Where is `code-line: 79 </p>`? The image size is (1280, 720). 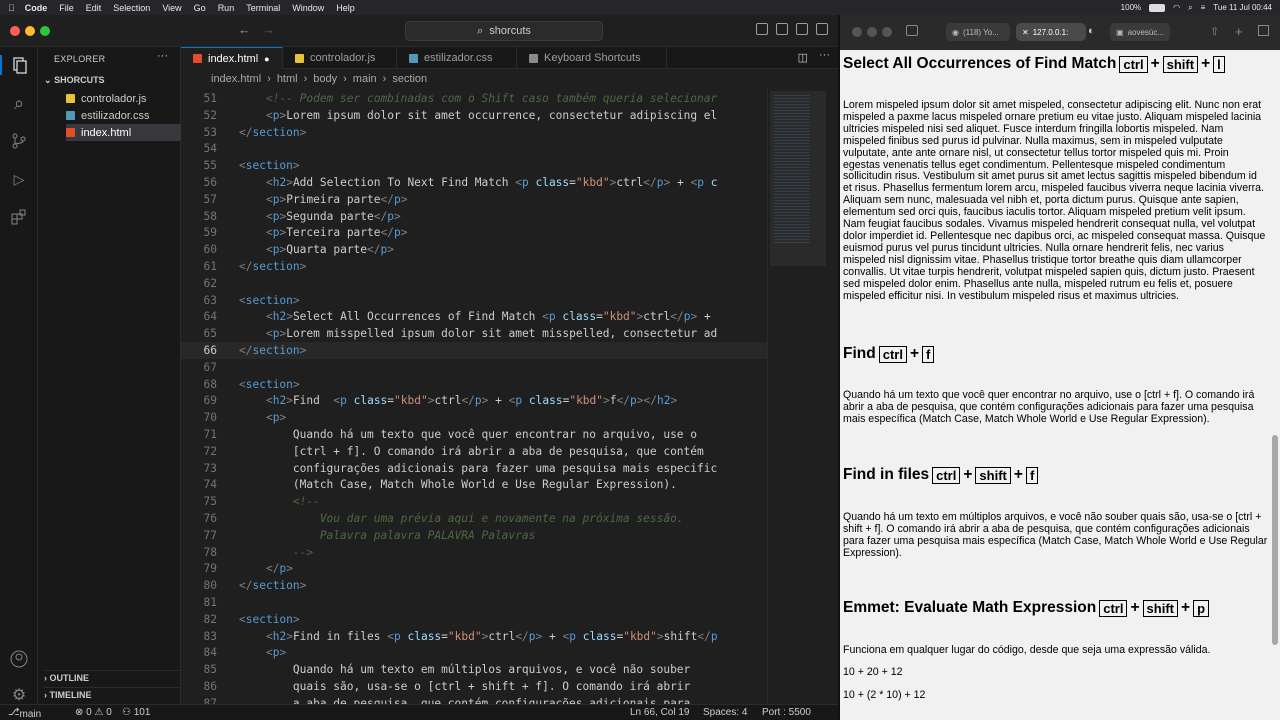
code-line: 79 </p> is located at coordinates (481, 568).